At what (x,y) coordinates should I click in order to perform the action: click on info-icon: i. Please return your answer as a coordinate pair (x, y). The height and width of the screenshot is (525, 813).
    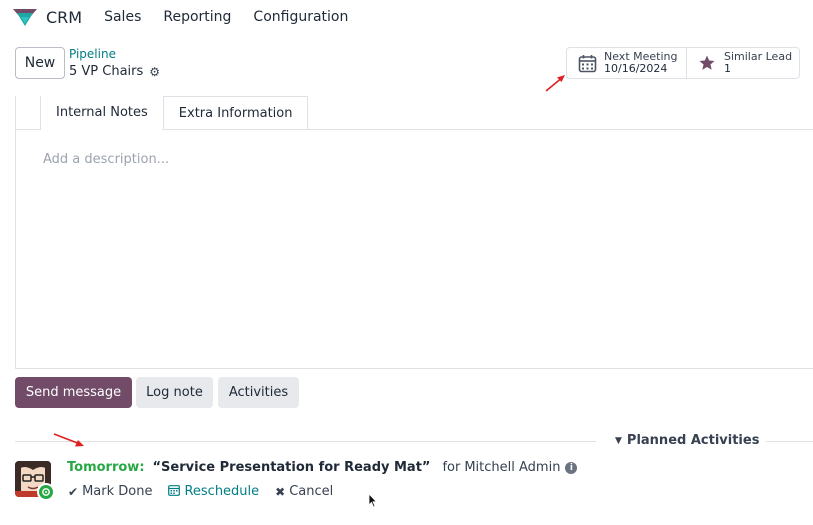
    Looking at the image, I should click on (571, 467).